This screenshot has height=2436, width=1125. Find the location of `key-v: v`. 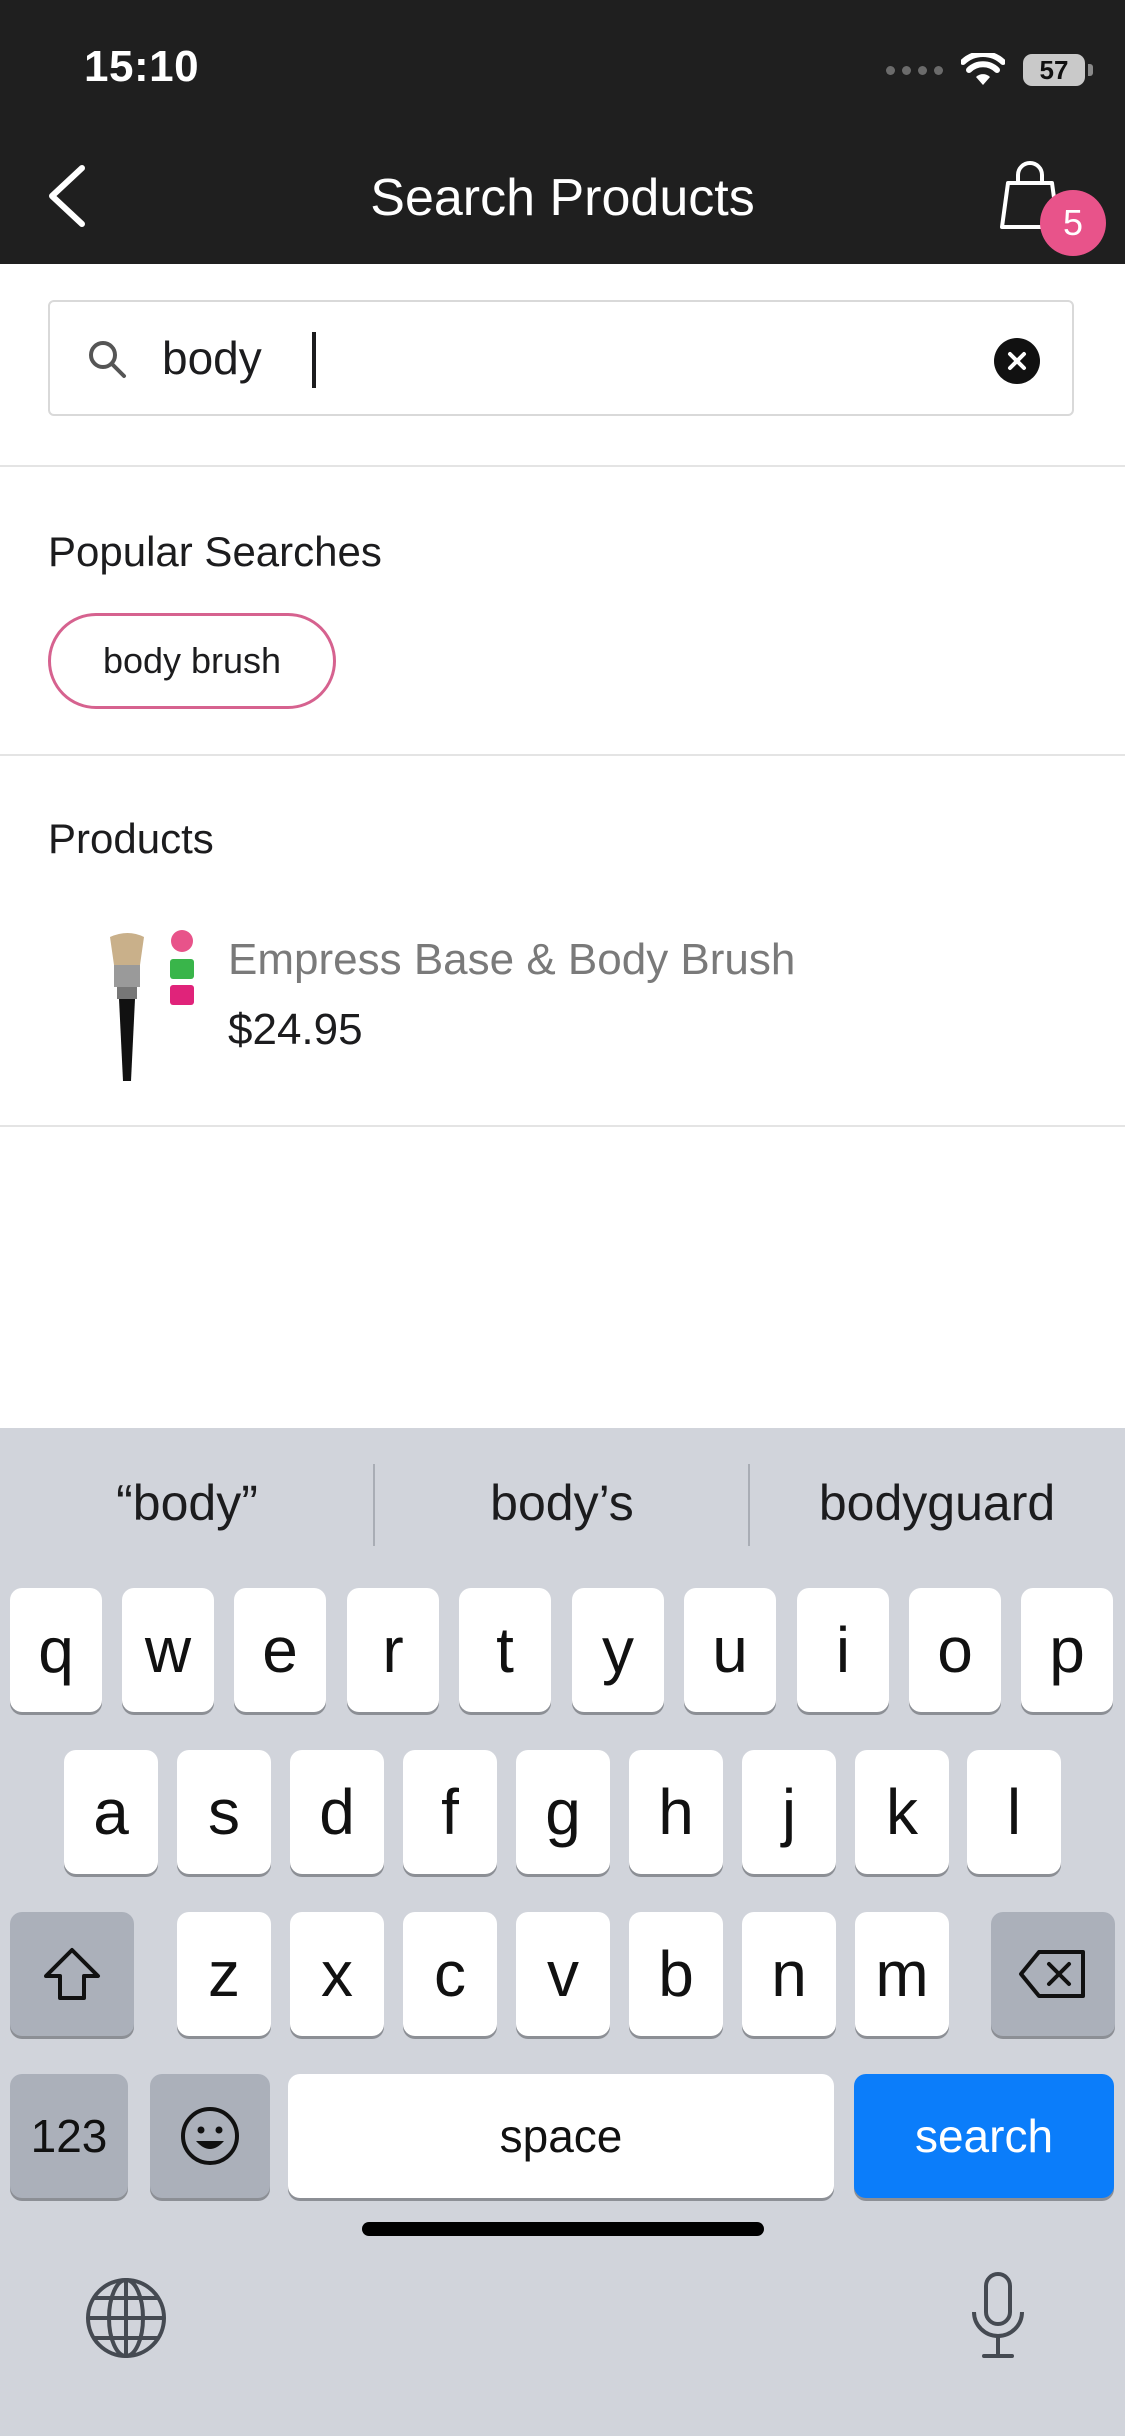

key-v: v is located at coordinates (563, 1974).